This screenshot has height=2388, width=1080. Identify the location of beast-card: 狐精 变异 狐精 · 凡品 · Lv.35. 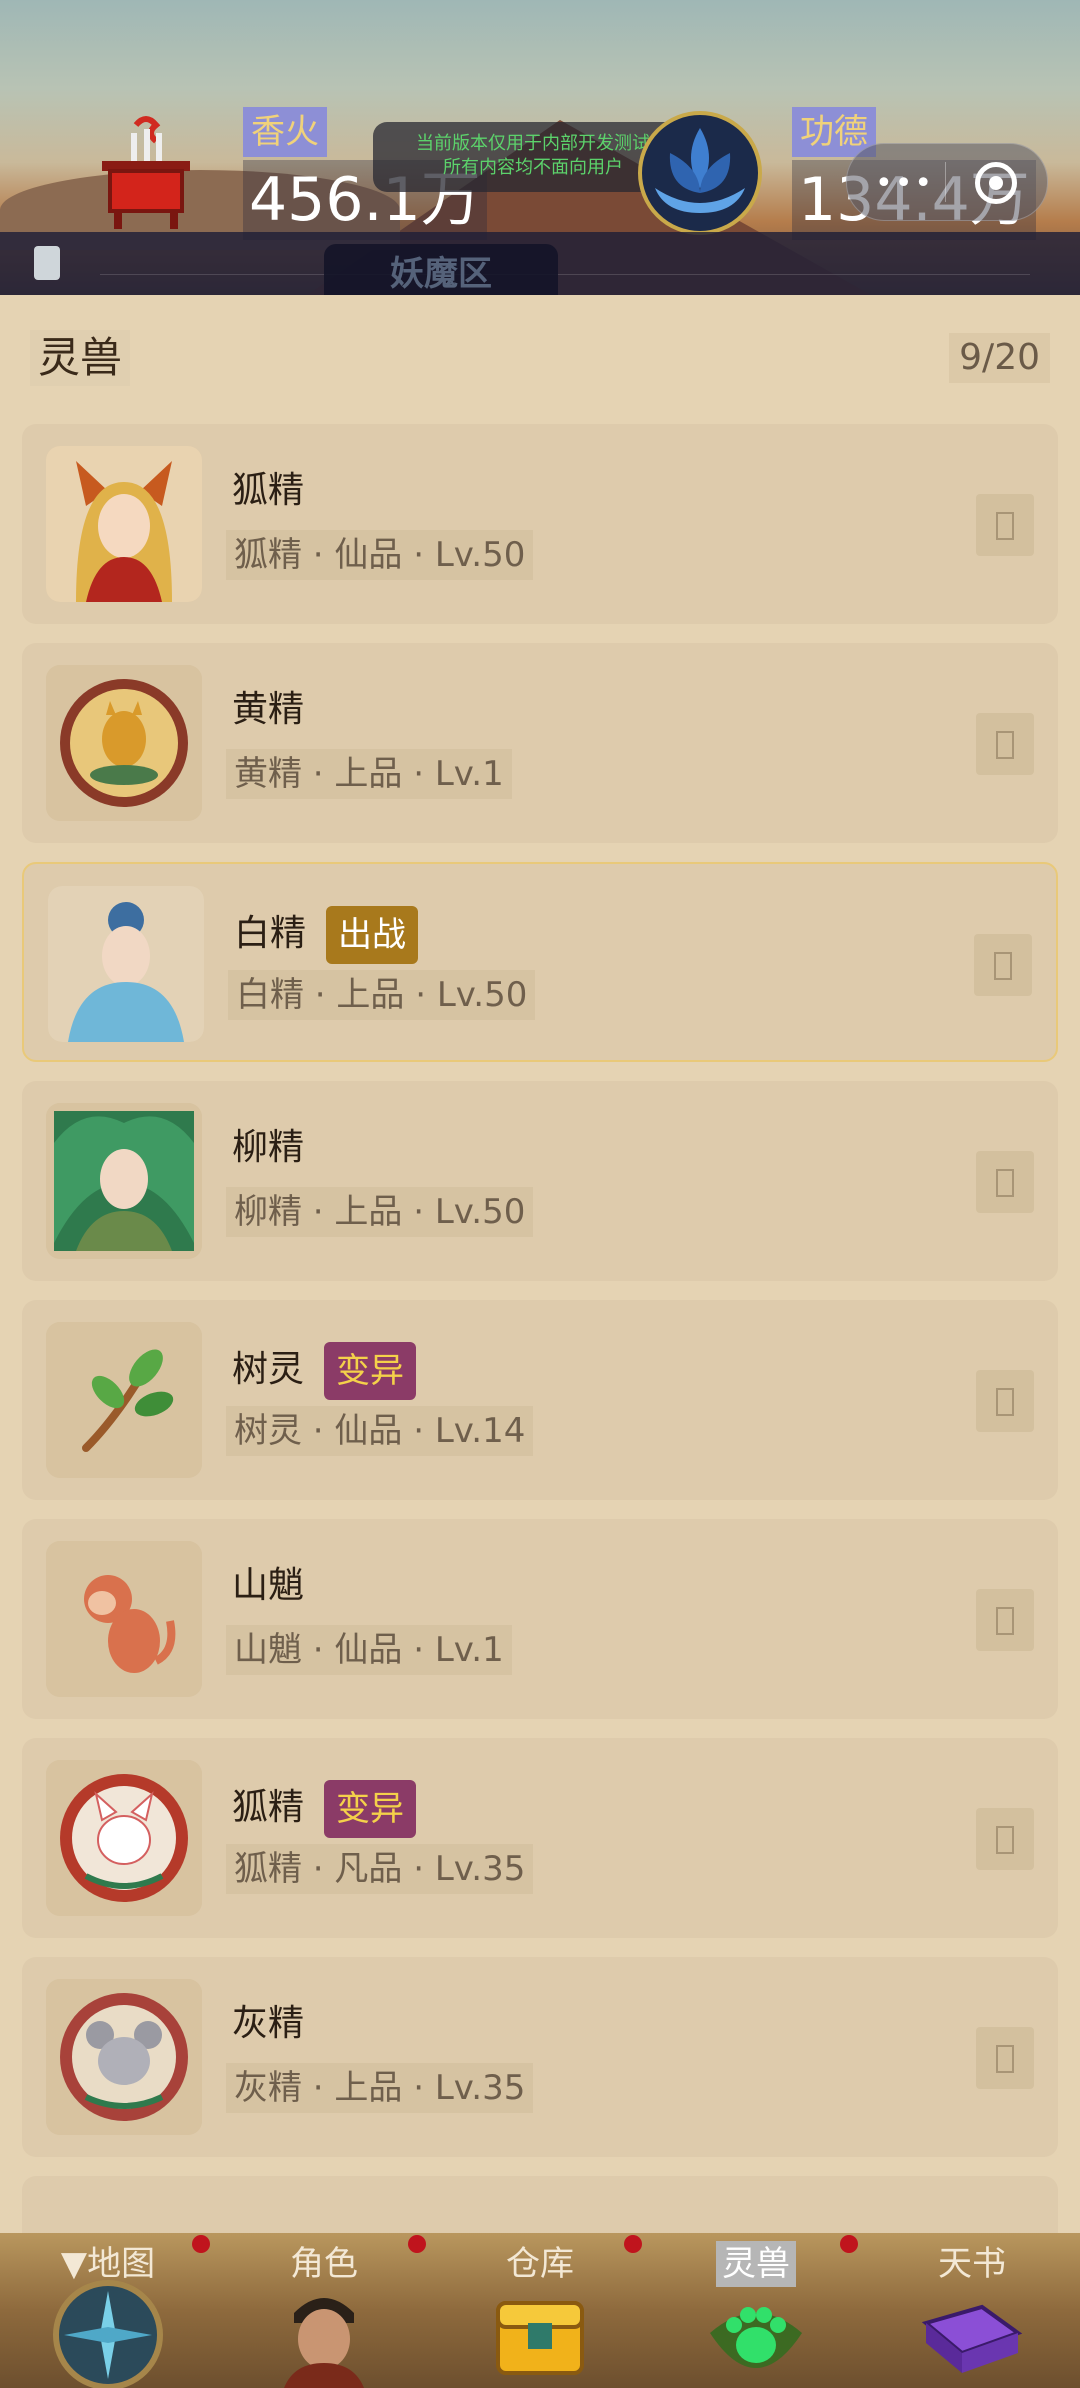
(540, 1838).